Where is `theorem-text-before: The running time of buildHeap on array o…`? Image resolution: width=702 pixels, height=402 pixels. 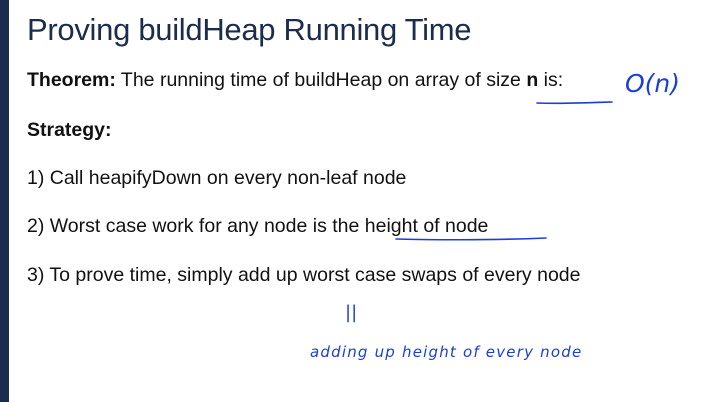 theorem-text-before: The running time of buildHeap on array o… is located at coordinates (321, 80).